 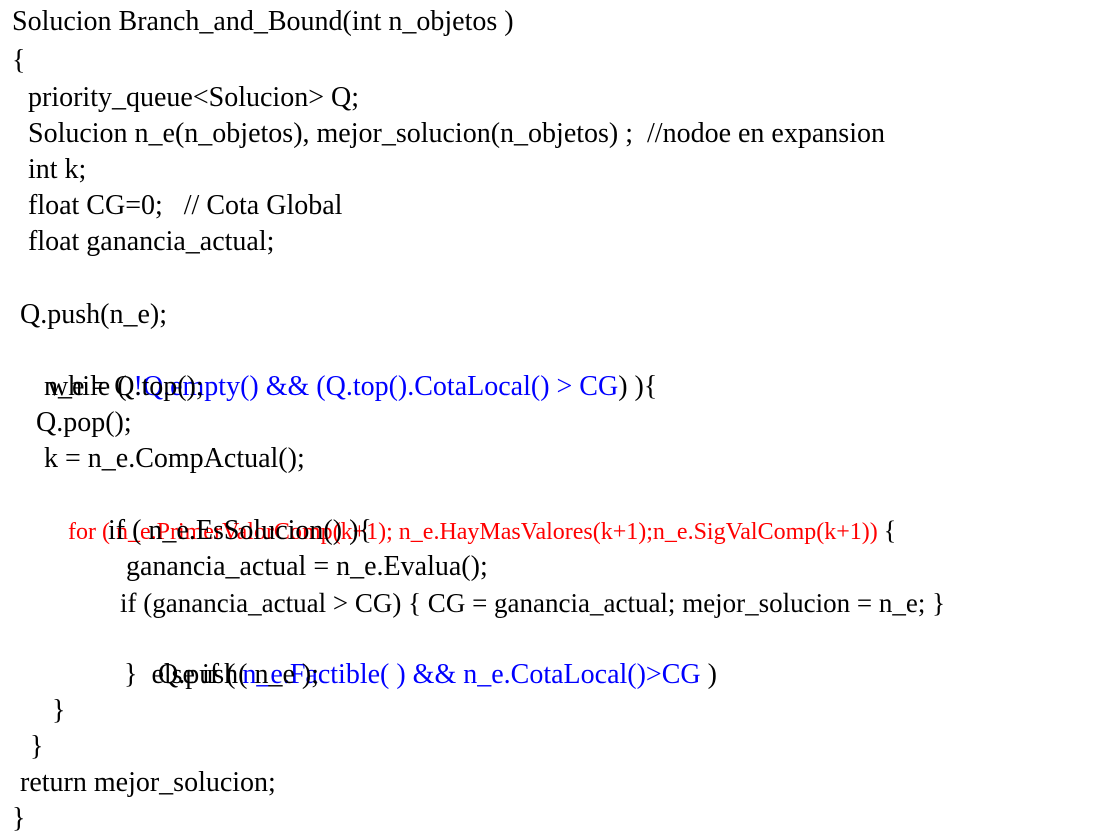 What do you see at coordinates (151, 241) in the screenshot?
I see `code-line-decl-ganancia: float ganancia_actual;` at bounding box center [151, 241].